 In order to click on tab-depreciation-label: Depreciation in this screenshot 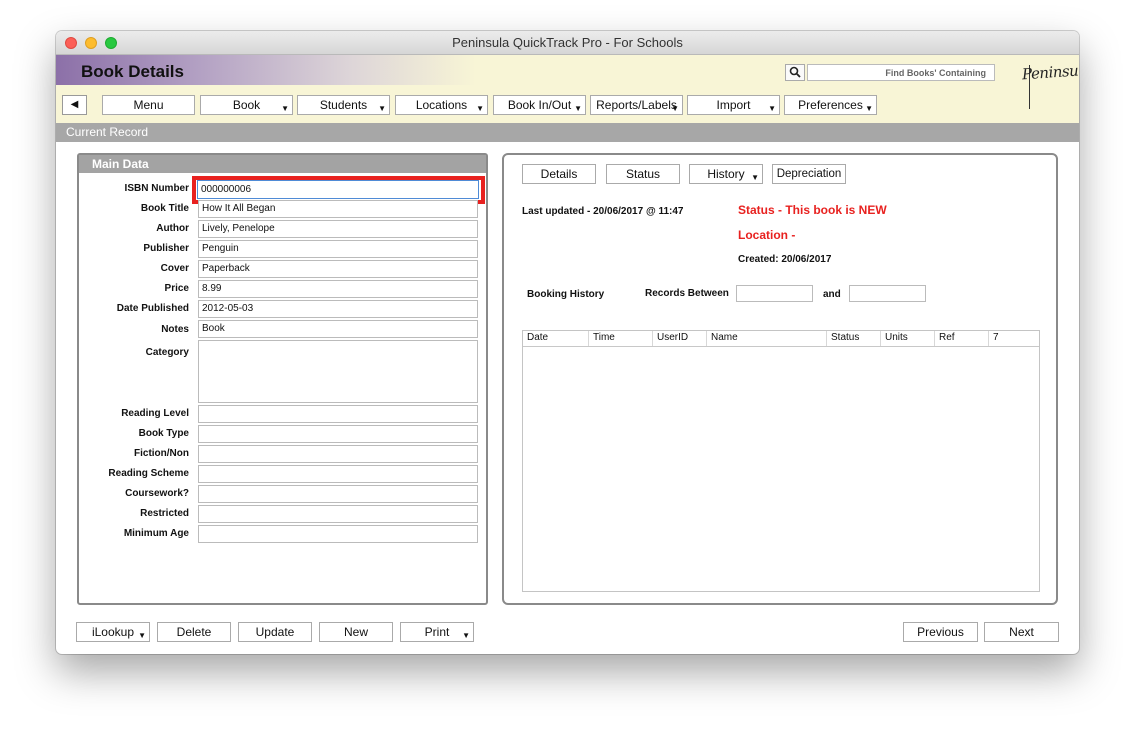, I will do `click(809, 174)`.